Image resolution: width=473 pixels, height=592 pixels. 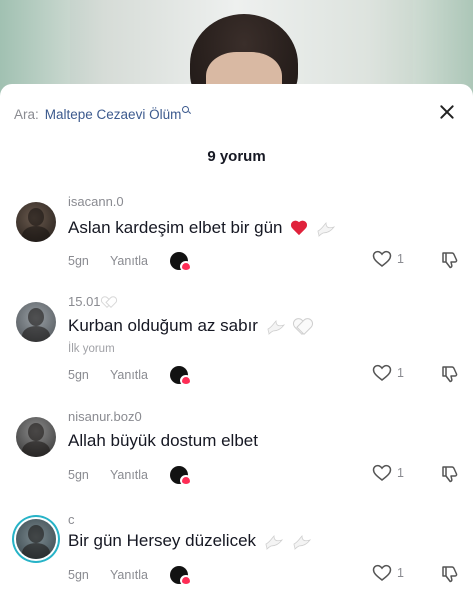 I want to click on comment-text: Allah büyük dostum elbet, so click(x=163, y=440).